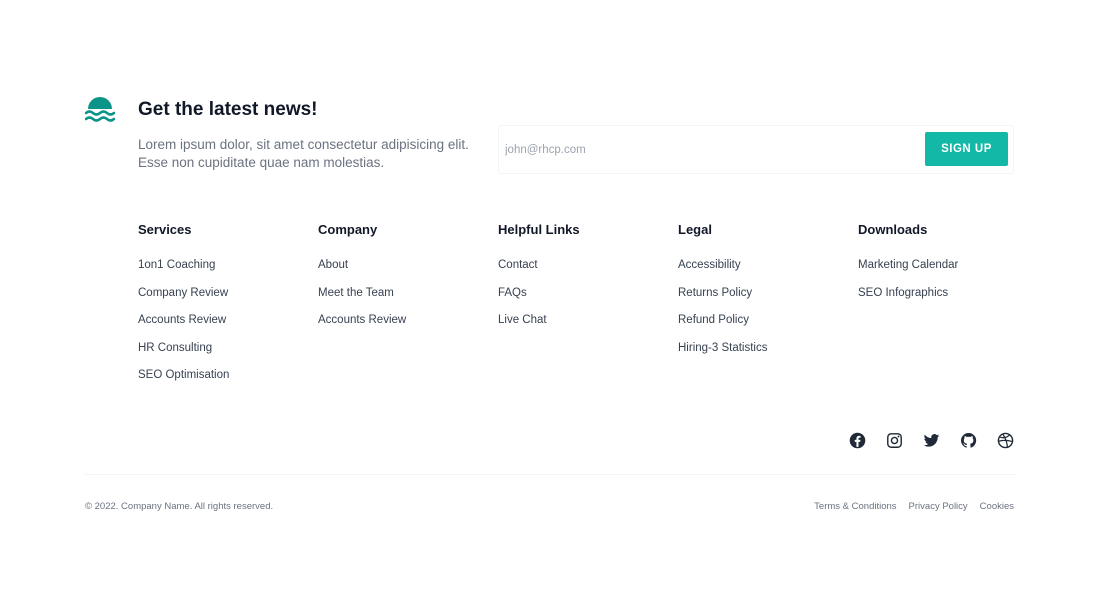 Image resolution: width=1100 pixels, height=611 pixels. Describe the element at coordinates (518, 265) in the screenshot. I see `footer-link: Contact` at that location.